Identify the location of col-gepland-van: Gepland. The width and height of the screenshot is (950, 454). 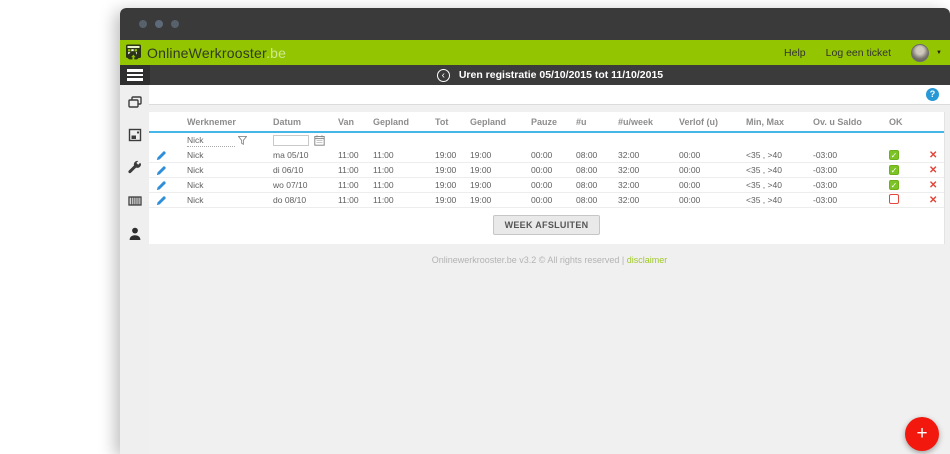
(391, 121).